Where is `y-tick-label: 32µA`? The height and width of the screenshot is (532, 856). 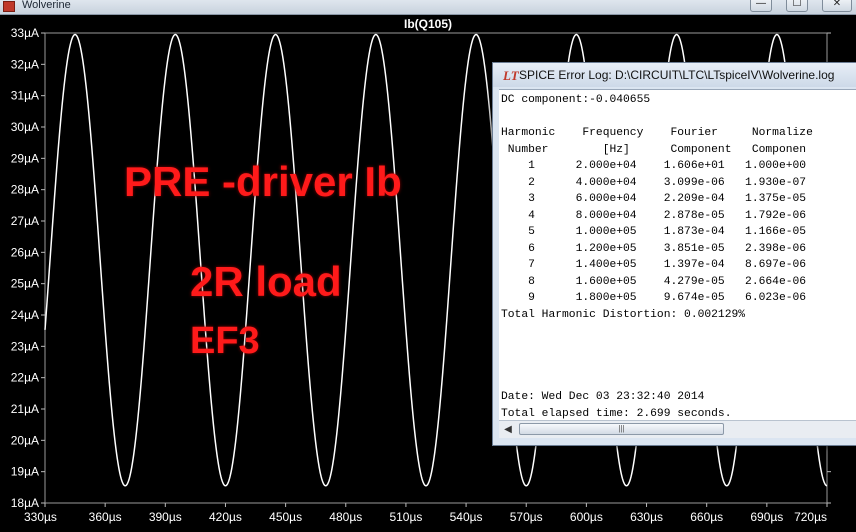 y-tick-label: 32µA is located at coordinates (25, 64).